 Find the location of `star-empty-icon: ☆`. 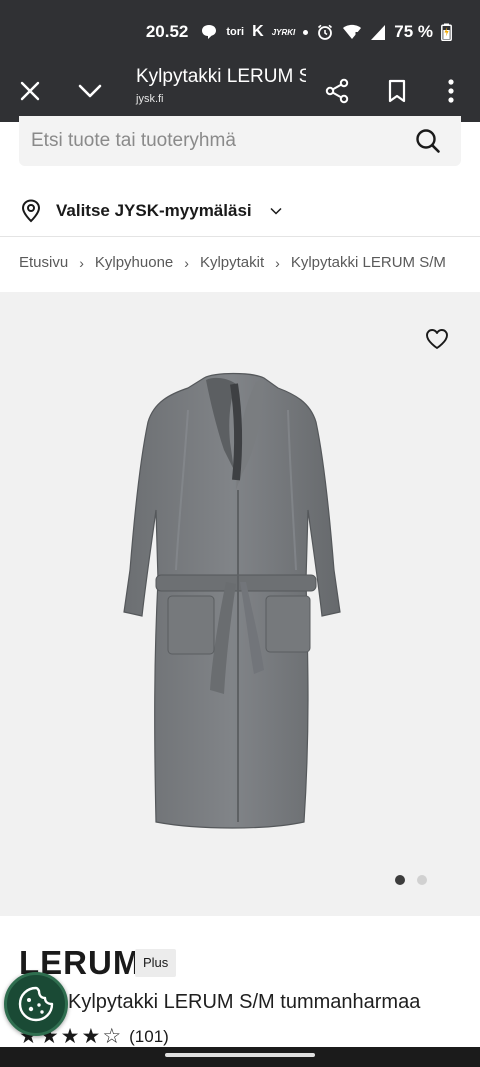

star-empty-icon: ☆ is located at coordinates (112, 1036).